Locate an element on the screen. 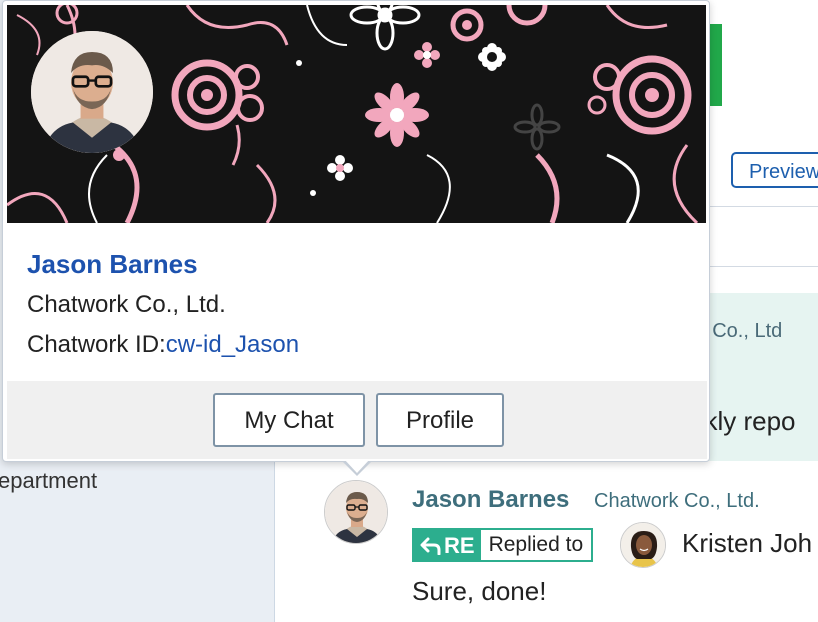 This screenshot has height=622, width=818. popup-pointer-fill is located at coordinates (357, 466).